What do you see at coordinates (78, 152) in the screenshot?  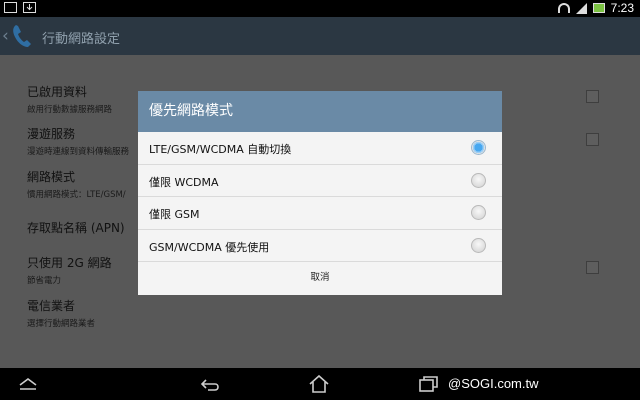 I see `setting-subtitle: 漫遊時連線到資料傳輸服務` at bounding box center [78, 152].